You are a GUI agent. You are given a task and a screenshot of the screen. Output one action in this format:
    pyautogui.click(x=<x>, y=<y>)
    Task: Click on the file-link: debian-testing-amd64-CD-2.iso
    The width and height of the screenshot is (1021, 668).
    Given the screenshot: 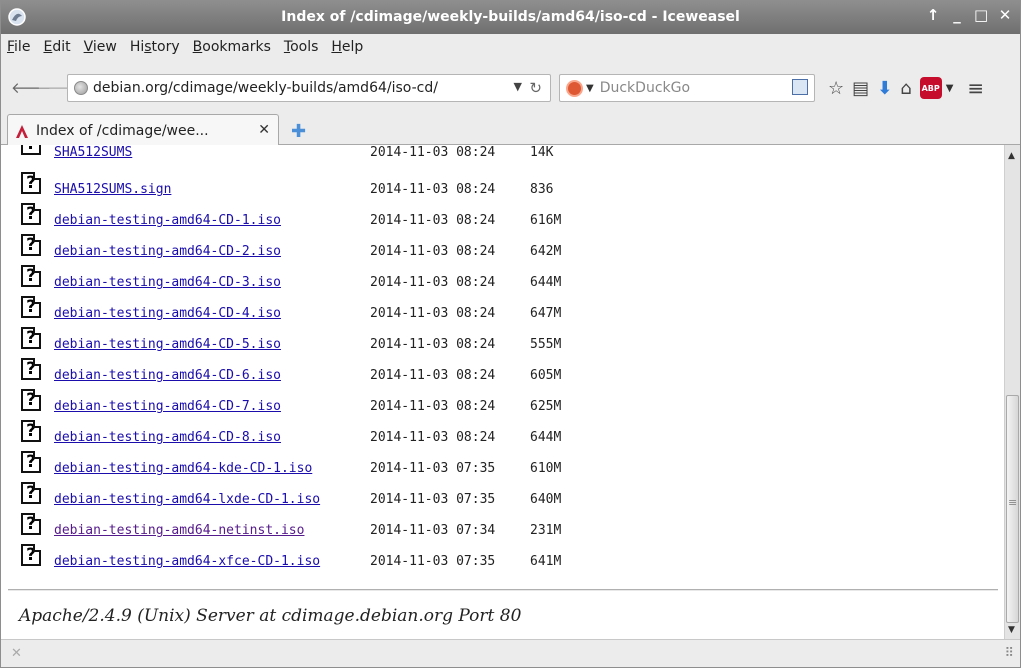 What is the action you would take?
    pyautogui.click(x=167, y=251)
    